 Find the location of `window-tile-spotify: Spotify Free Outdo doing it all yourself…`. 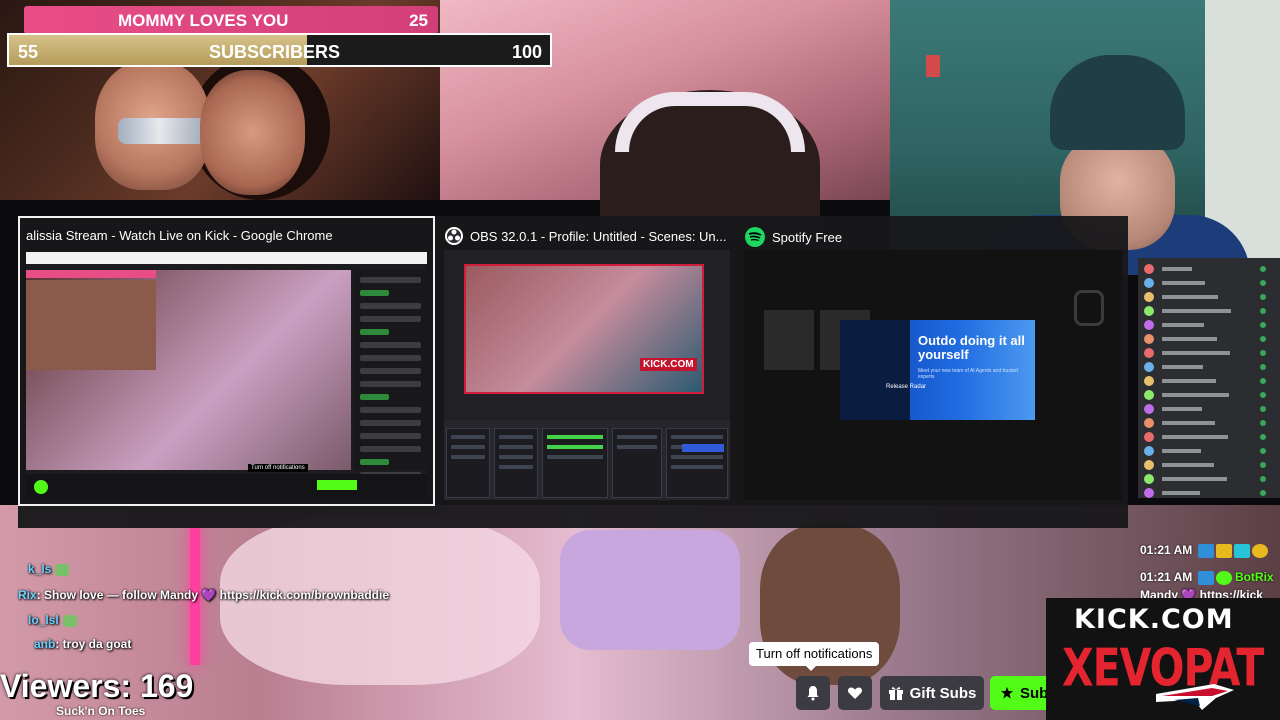

window-tile-spotify: Spotify Free Outdo doing it all yourself… is located at coordinates (933, 361).